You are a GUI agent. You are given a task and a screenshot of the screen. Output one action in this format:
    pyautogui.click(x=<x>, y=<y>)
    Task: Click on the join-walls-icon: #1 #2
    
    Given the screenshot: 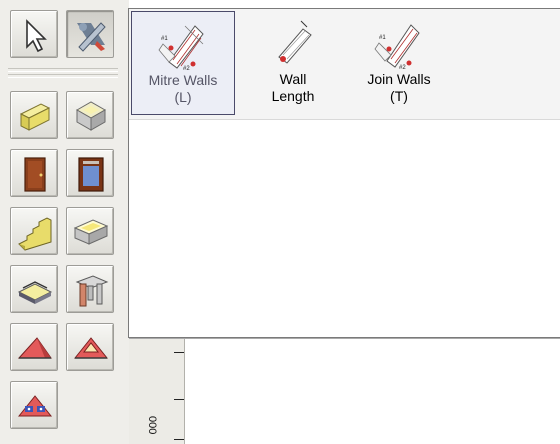 What is the action you would take?
    pyautogui.click(x=397, y=47)
    